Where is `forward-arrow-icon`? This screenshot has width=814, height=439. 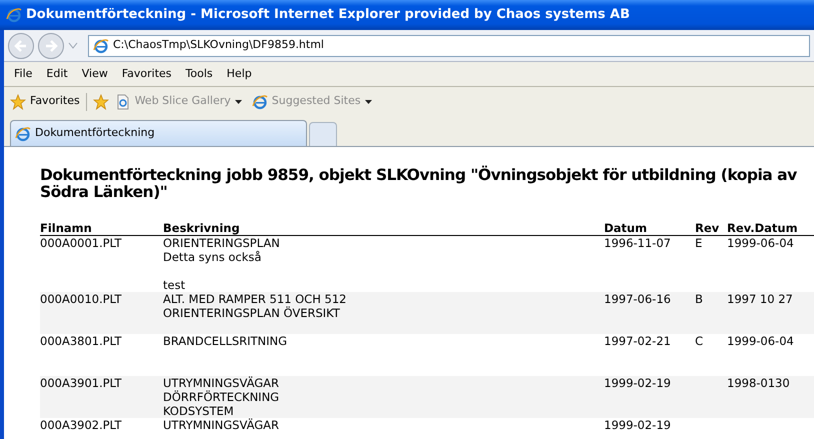
forward-arrow-icon is located at coordinates (51, 45).